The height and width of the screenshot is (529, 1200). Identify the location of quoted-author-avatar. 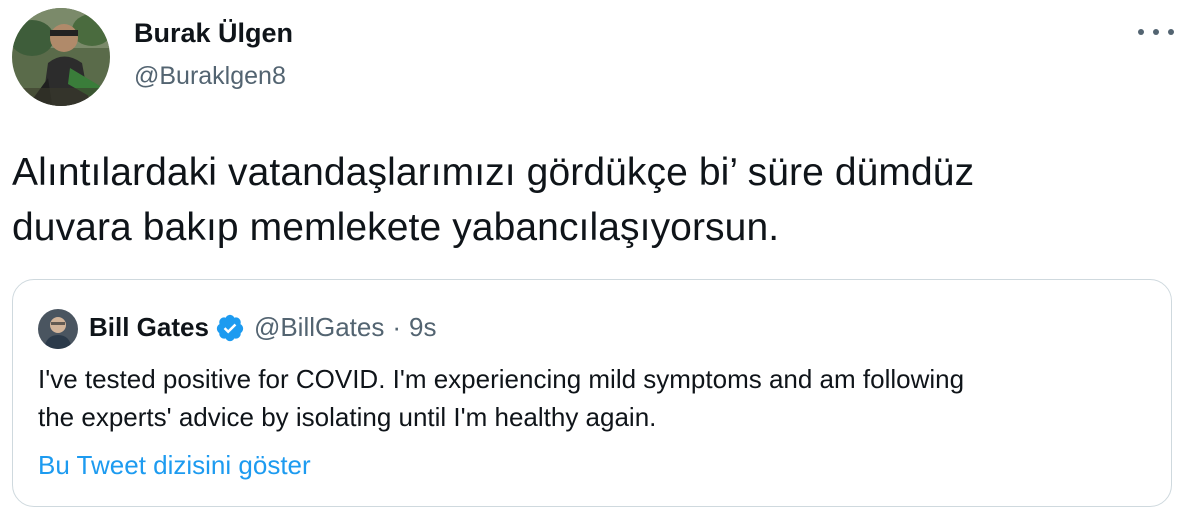
(58, 329).